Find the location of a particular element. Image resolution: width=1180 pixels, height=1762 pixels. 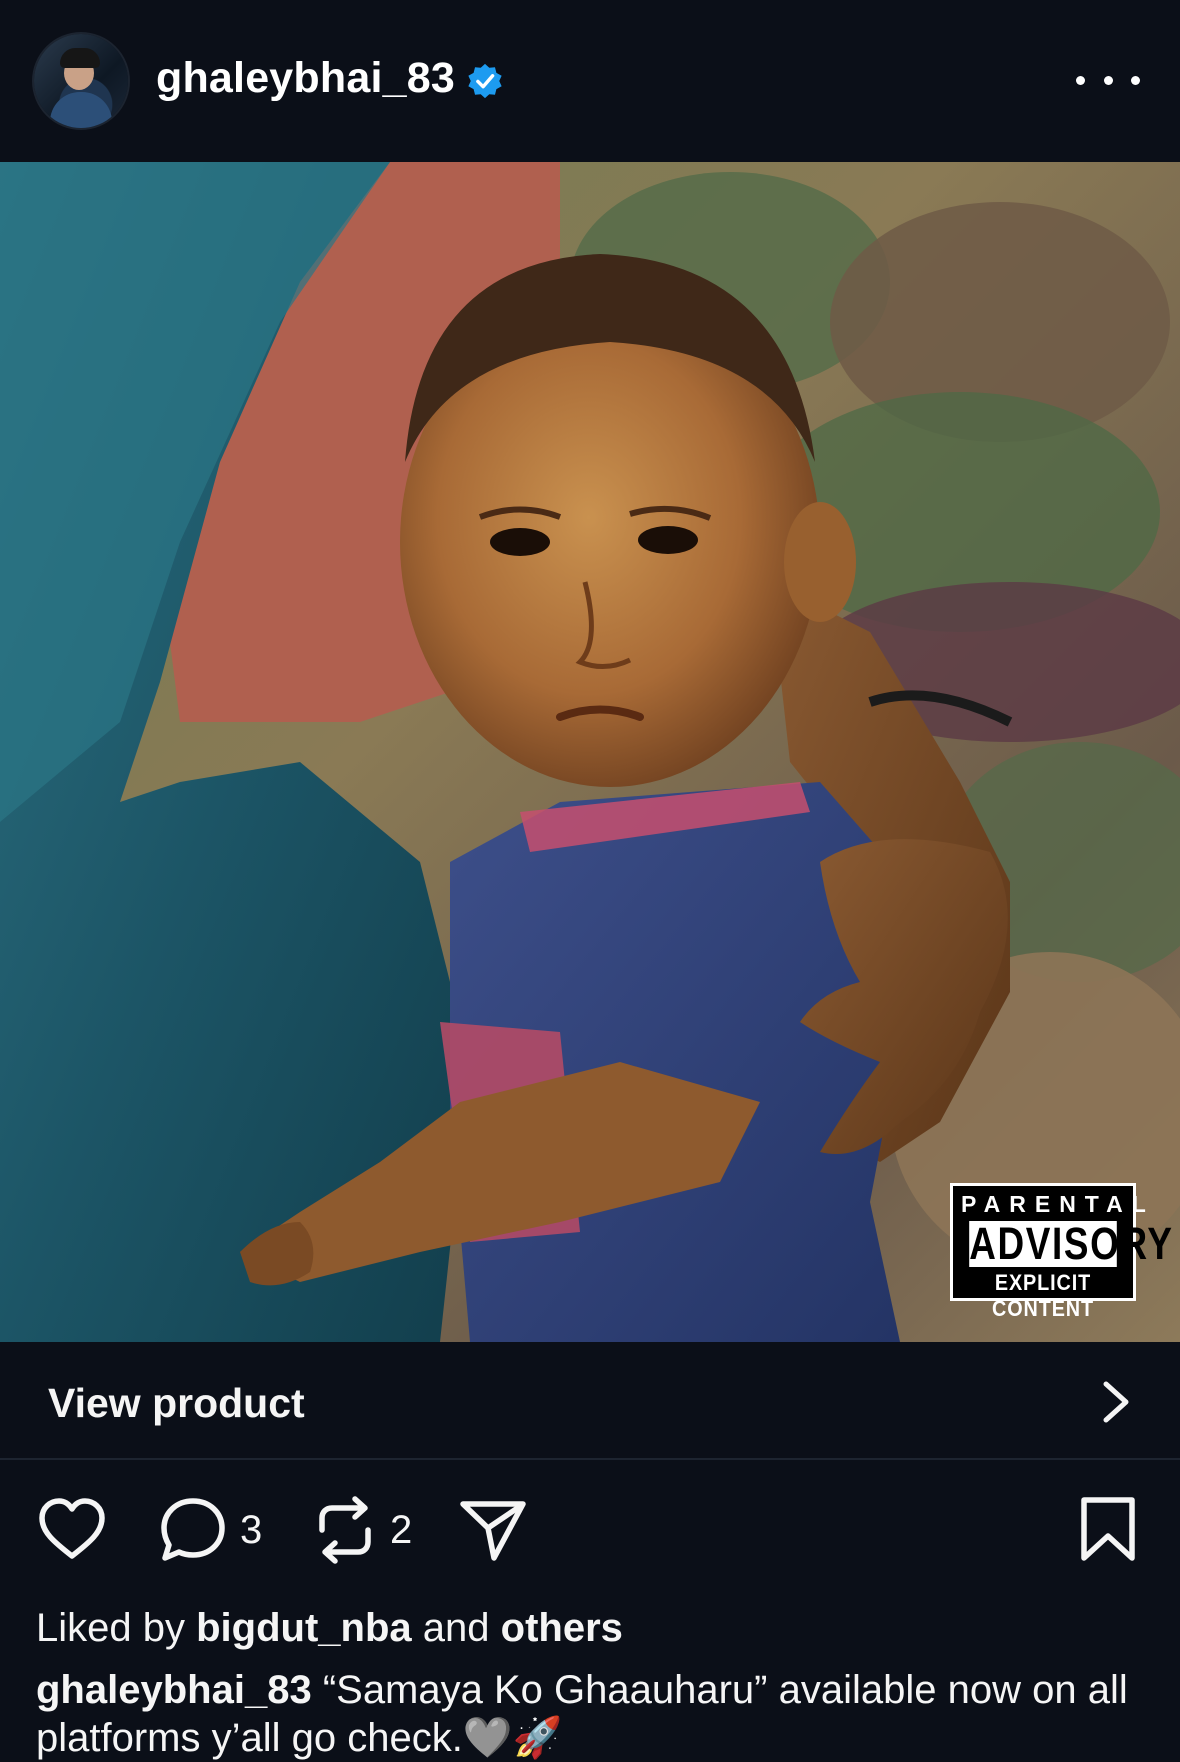

verified-badge-icon is located at coordinates (485, 81).